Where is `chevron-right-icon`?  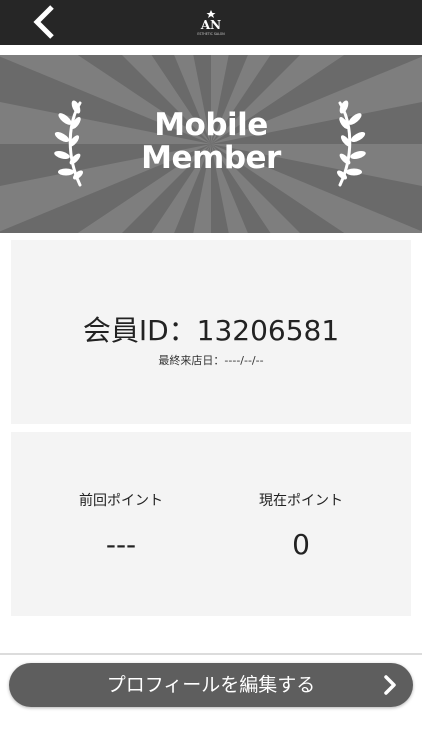
chevron-right-icon is located at coordinates (390, 685).